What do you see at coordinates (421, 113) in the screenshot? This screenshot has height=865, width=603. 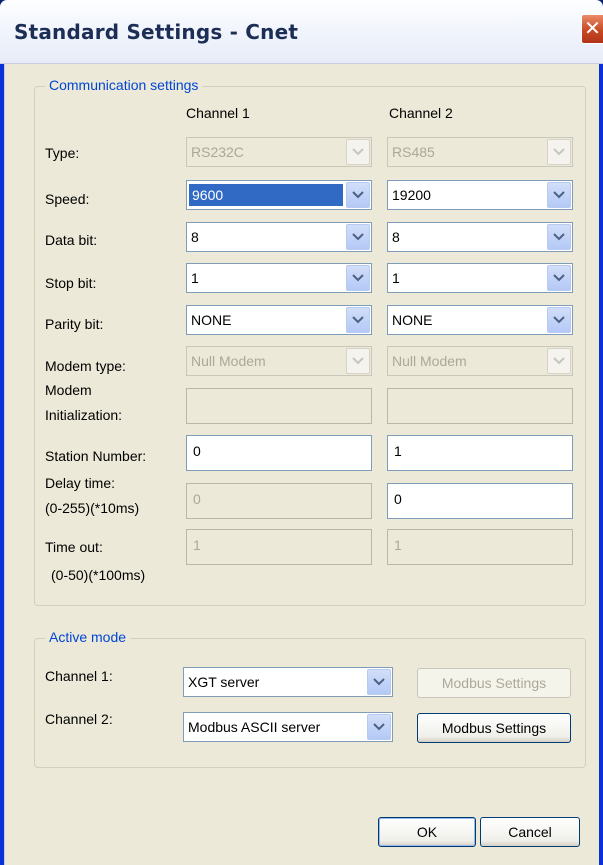 I see `channel2-header: Channel 2` at bounding box center [421, 113].